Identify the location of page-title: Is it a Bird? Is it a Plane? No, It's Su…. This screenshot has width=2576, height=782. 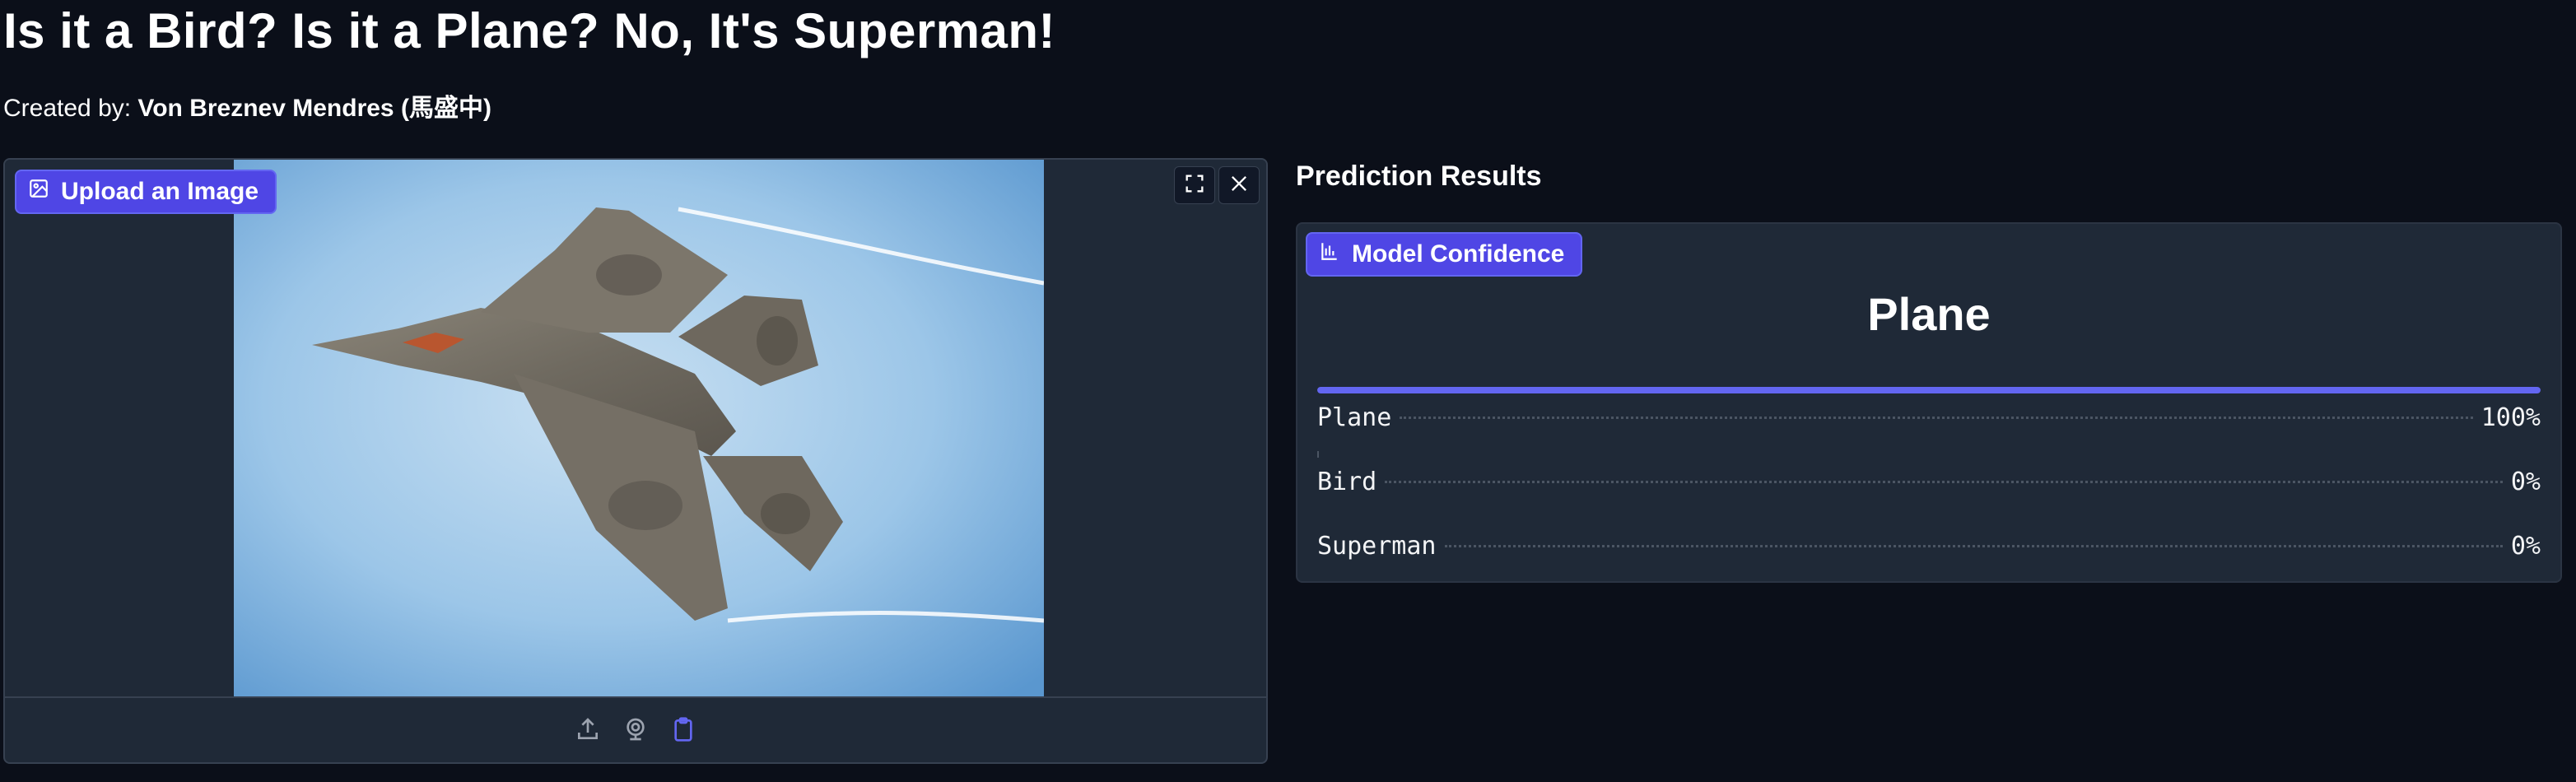
(529, 30).